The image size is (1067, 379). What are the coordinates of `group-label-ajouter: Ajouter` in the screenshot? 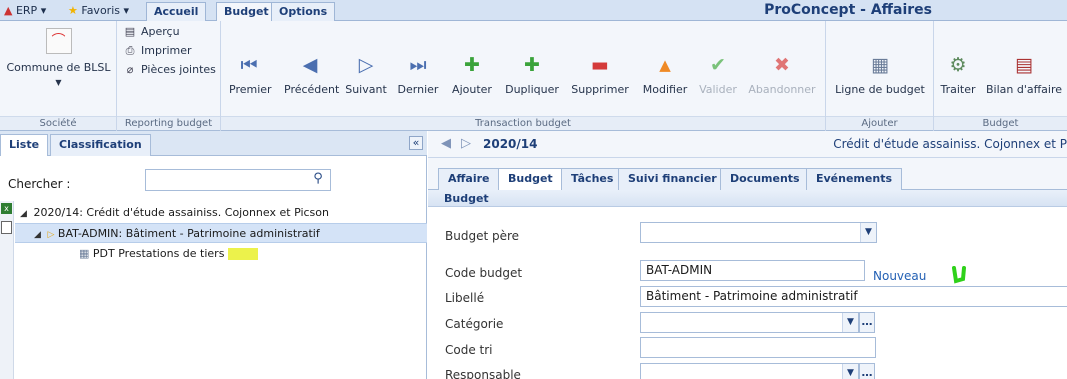 It's located at (879, 123).